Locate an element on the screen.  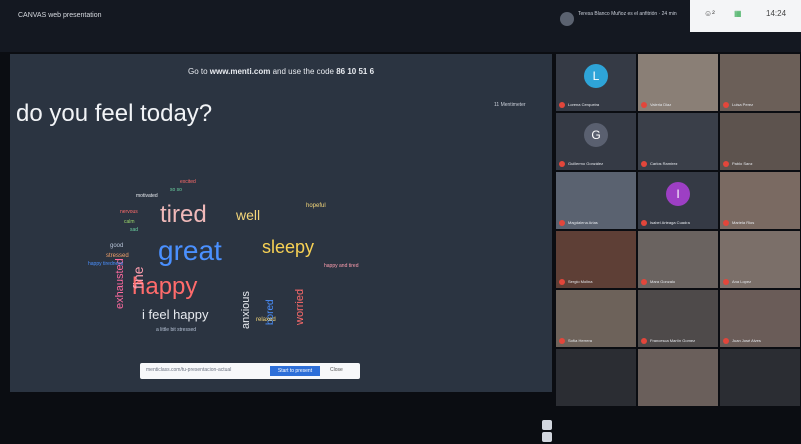
participant-avatar: I is located at coordinates (678, 194).